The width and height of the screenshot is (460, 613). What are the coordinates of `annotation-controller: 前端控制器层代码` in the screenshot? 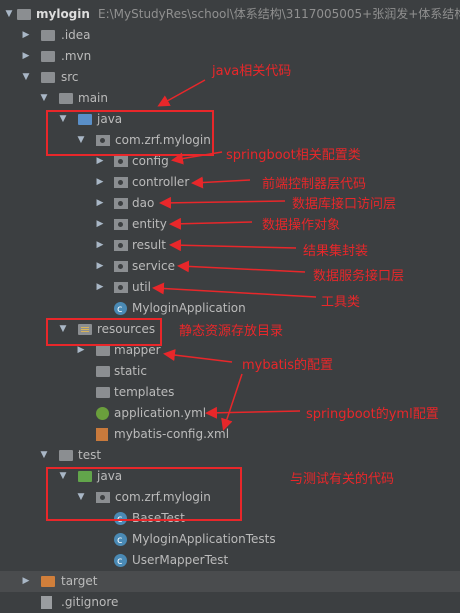 It's located at (314, 184).